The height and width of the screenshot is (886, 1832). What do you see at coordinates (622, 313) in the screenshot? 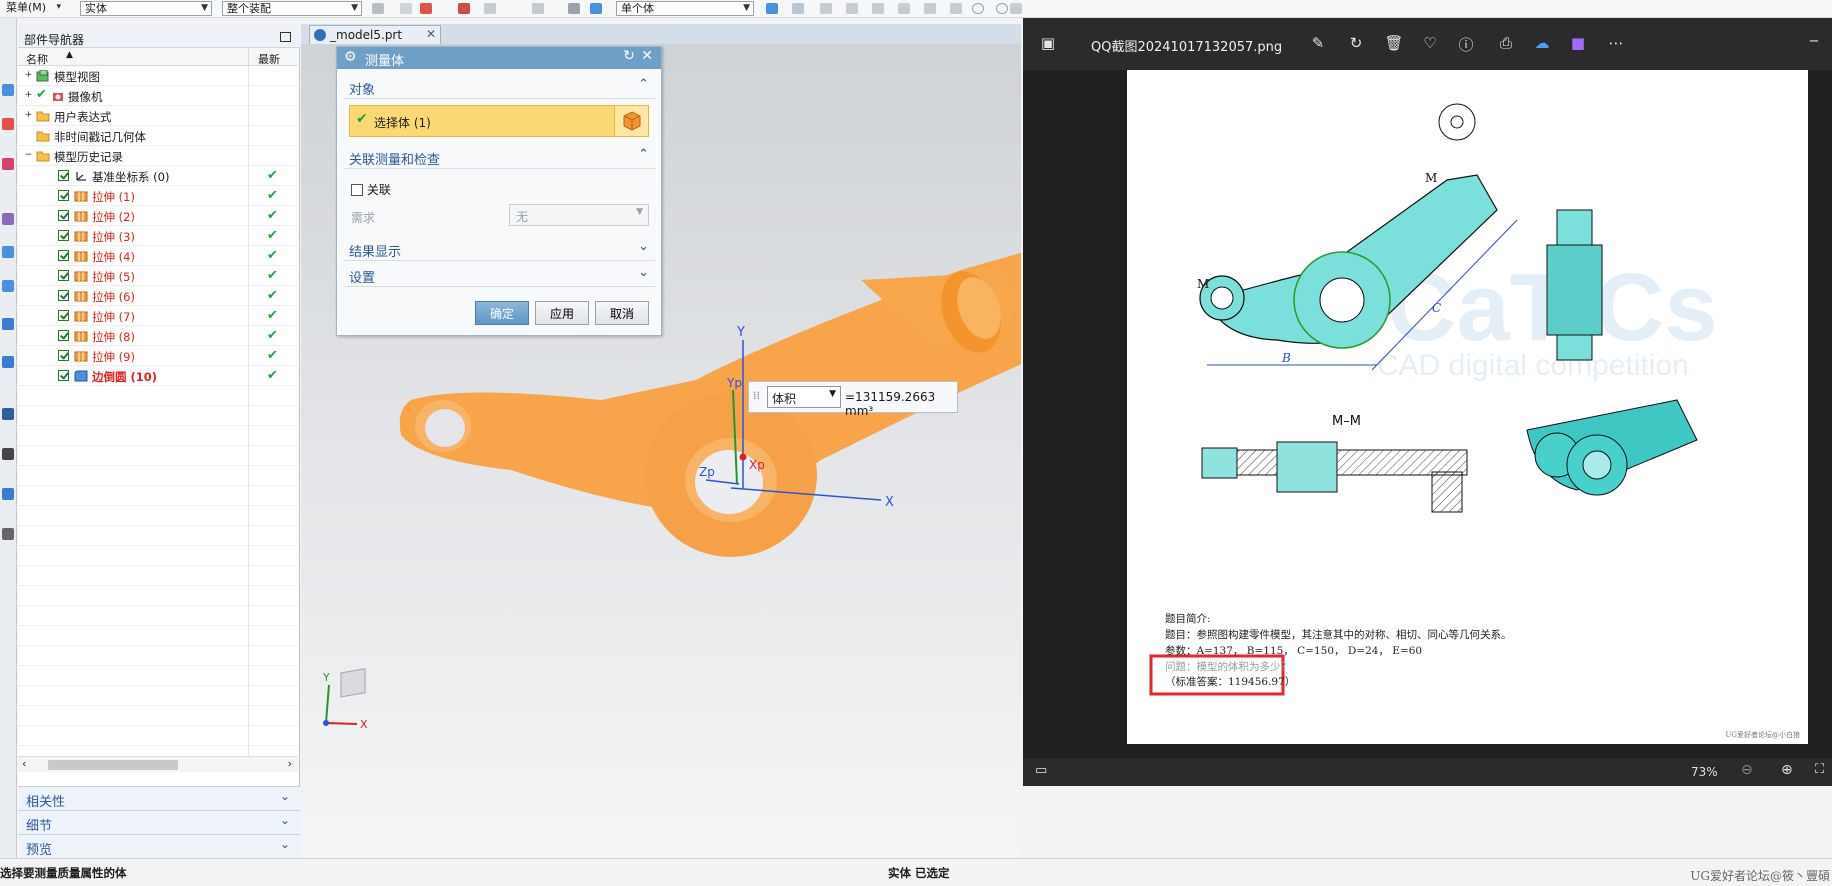
I see `cancel-button: 取消` at bounding box center [622, 313].